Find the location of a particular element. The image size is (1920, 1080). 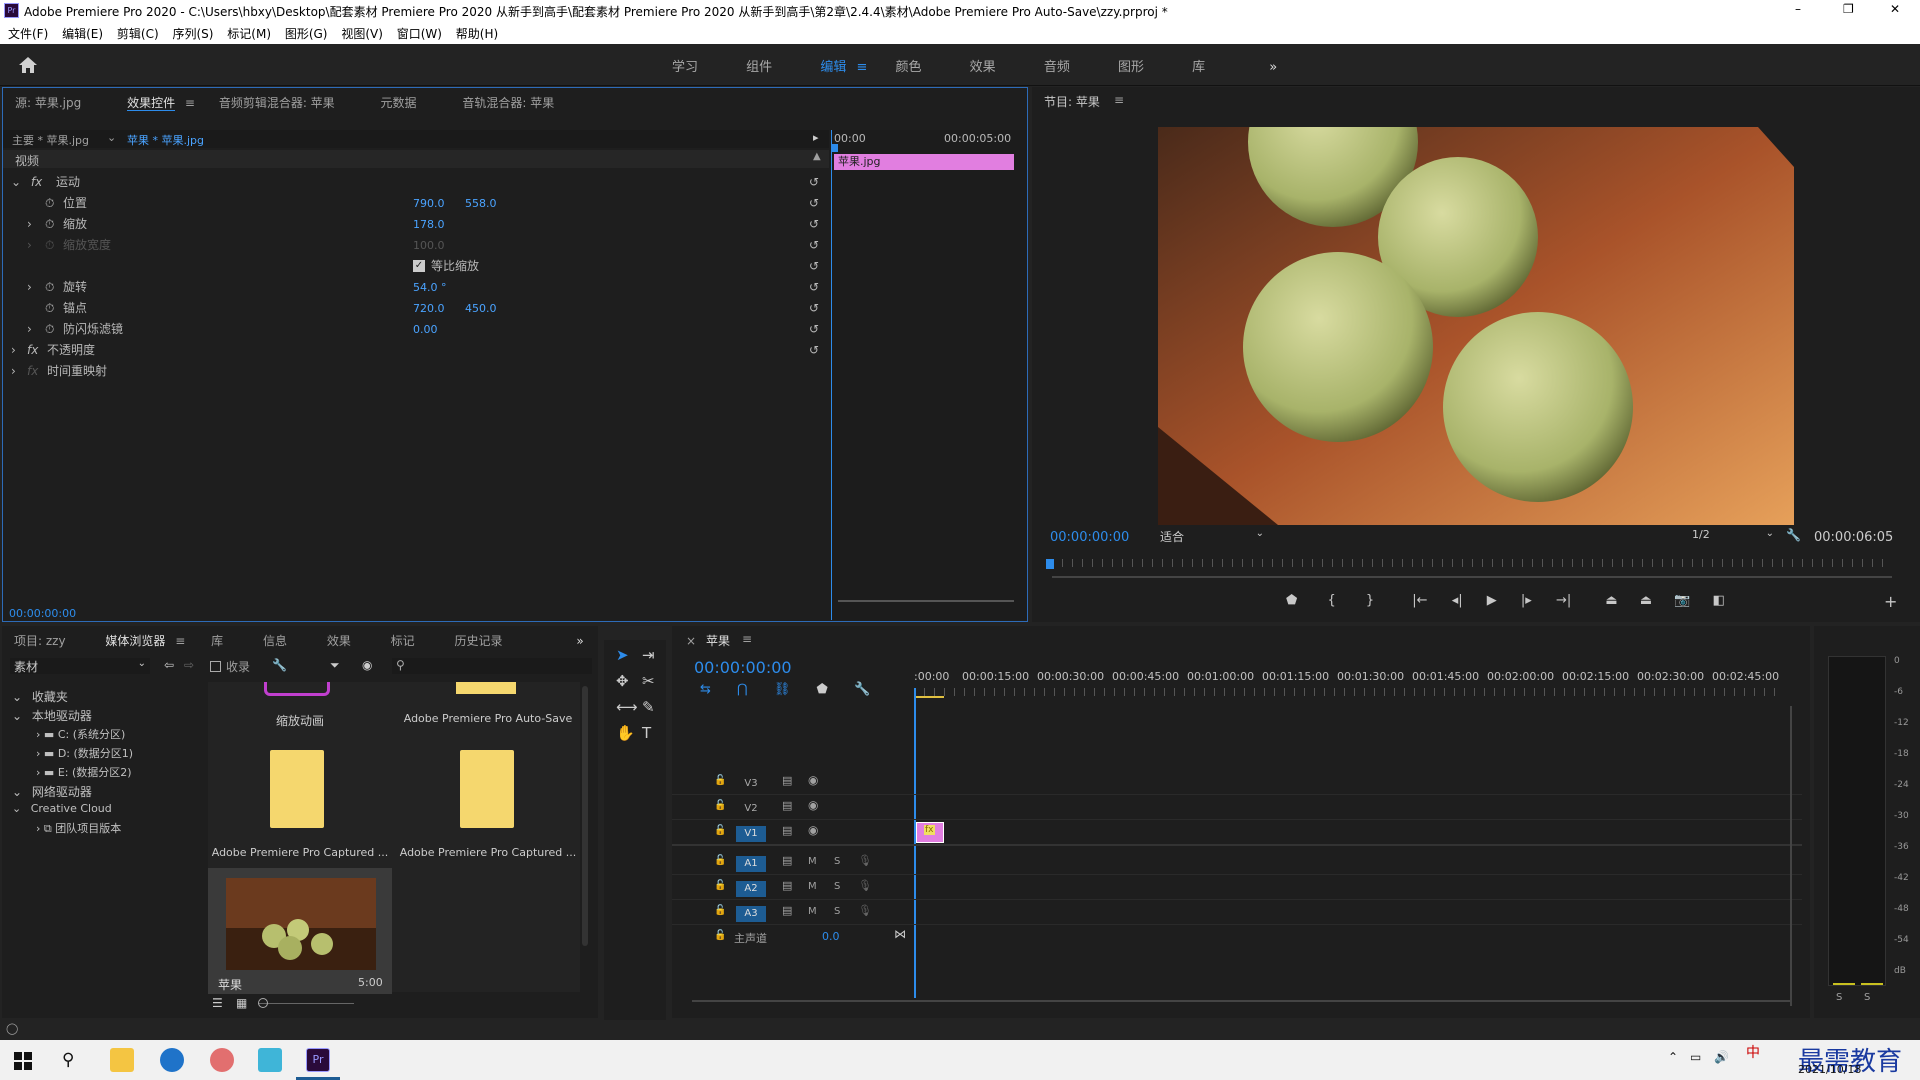

workspace-graphics: 图形 is located at coordinates (1131, 67).